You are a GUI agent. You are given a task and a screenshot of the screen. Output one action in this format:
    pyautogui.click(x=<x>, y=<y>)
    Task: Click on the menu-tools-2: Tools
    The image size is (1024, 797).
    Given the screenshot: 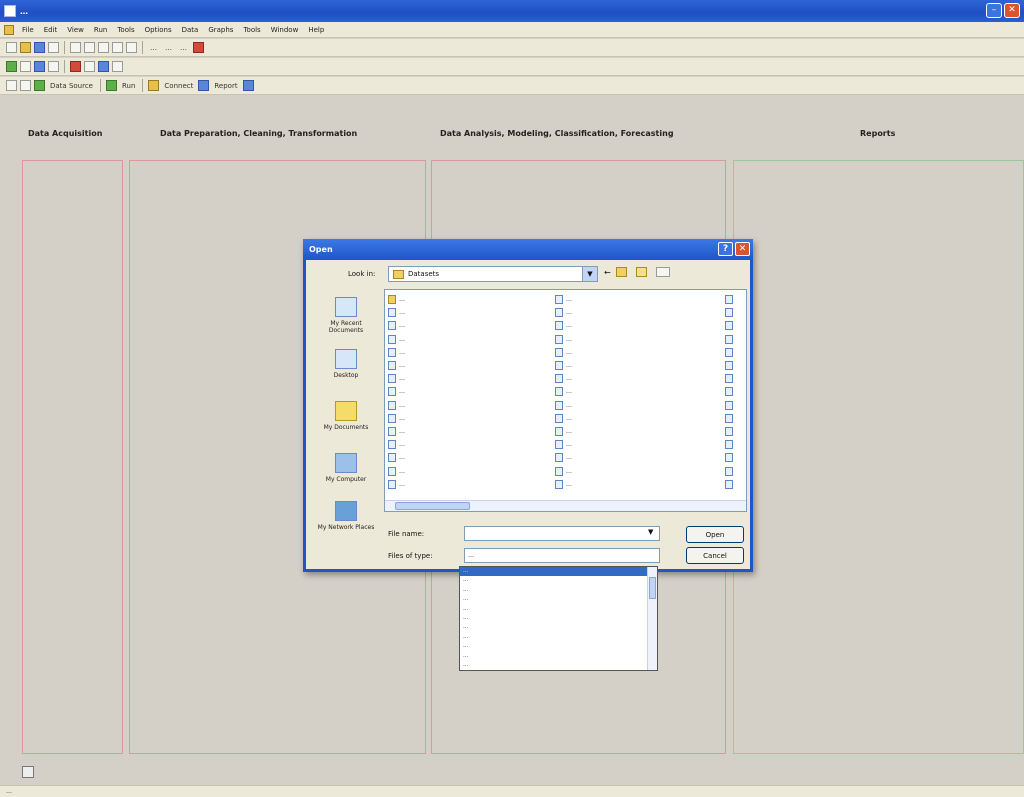 What is the action you would take?
    pyautogui.click(x=251, y=30)
    